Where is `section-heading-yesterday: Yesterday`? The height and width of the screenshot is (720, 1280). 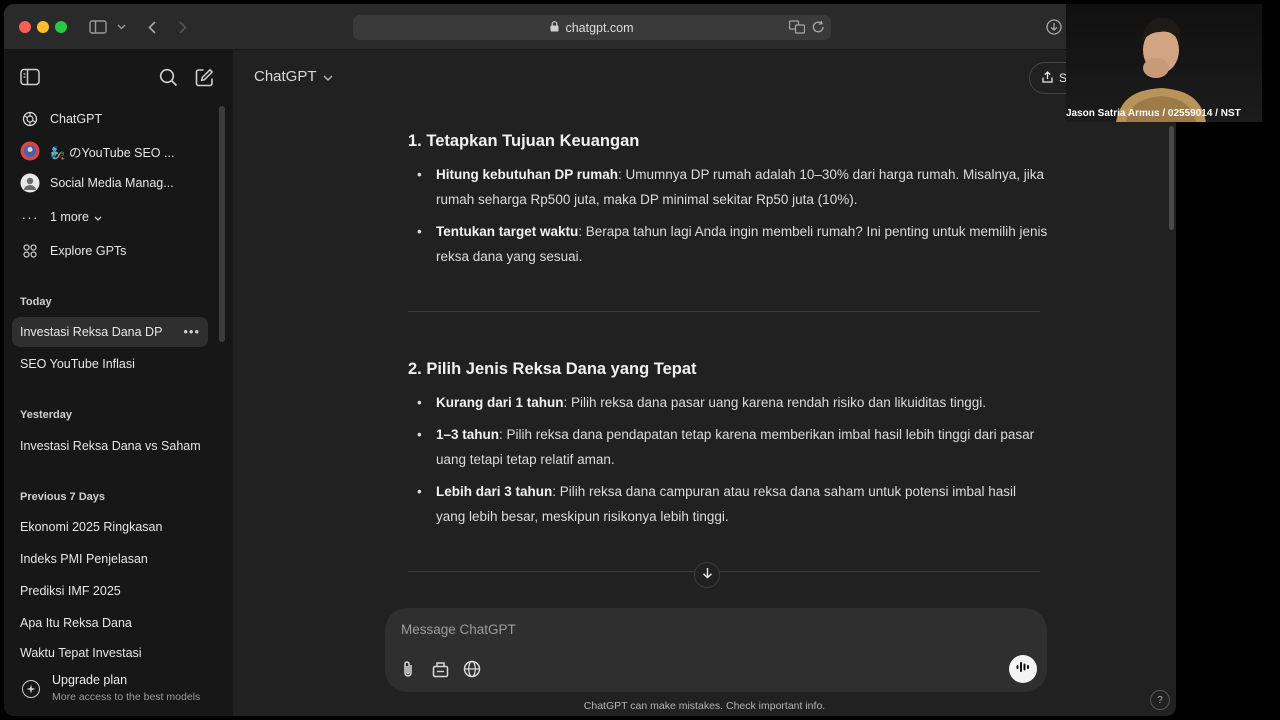 section-heading-yesterday: Yesterday is located at coordinates (46, 415).